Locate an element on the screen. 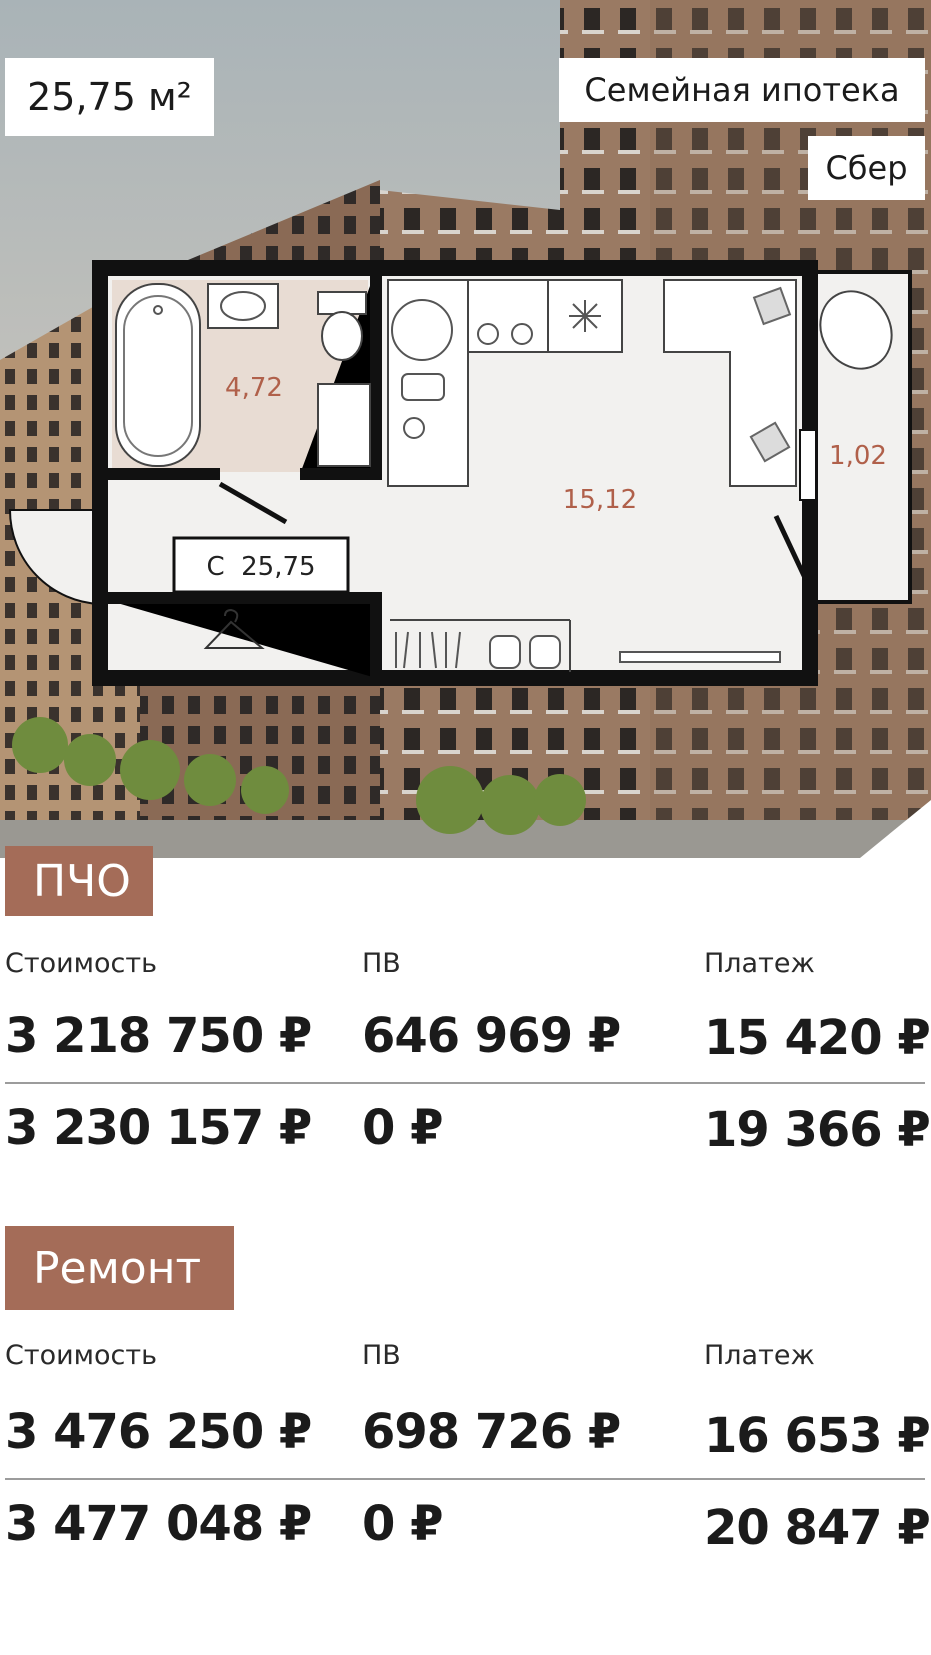  section-title-renovation: Ремонт is located at coordinates (119, 1268).